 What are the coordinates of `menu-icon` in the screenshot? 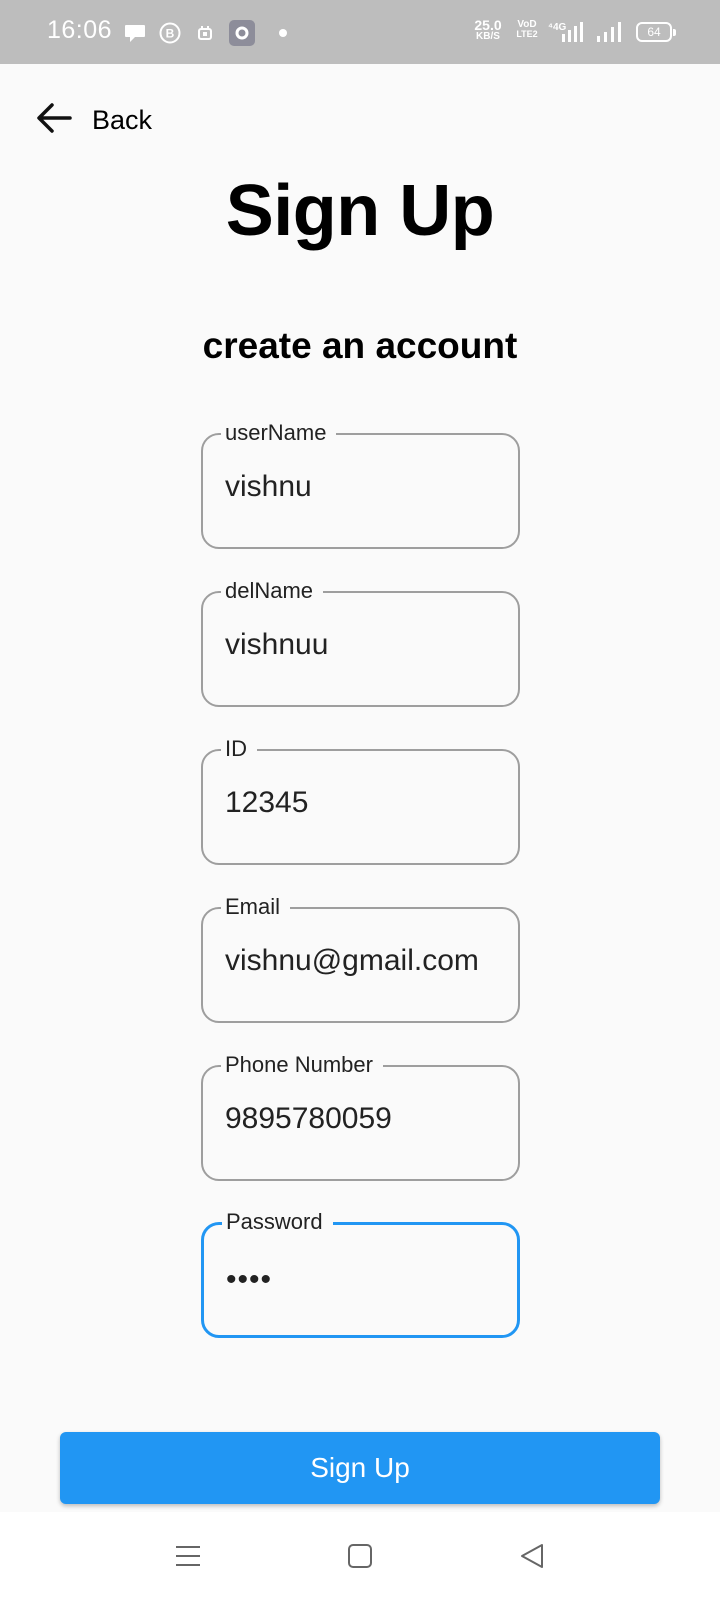 It's located at (188, 1556).